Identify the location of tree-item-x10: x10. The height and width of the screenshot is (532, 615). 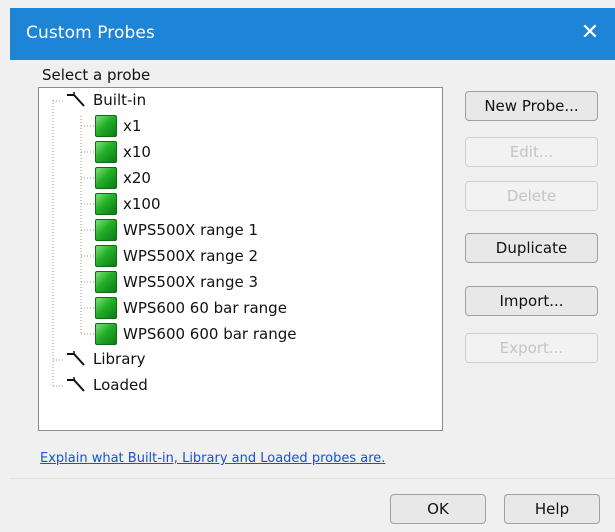
(123, 152).